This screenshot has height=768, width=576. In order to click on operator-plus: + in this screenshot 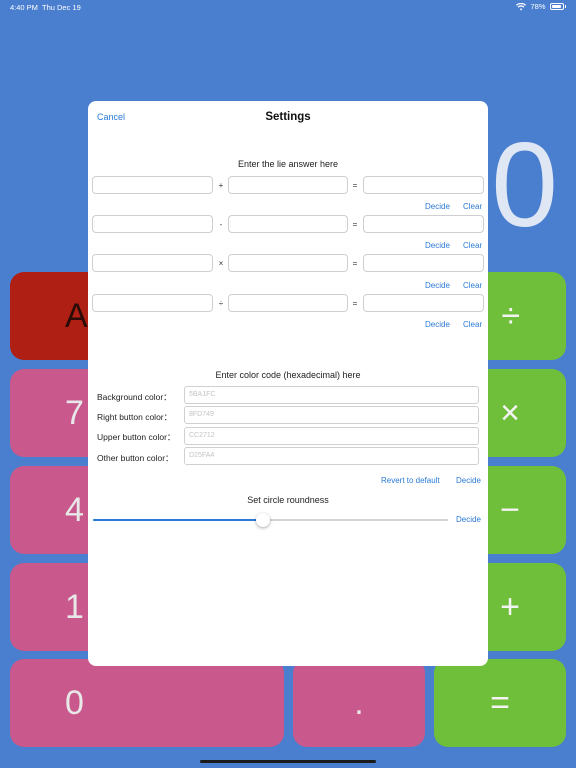, I will do `click(221, 185)`.